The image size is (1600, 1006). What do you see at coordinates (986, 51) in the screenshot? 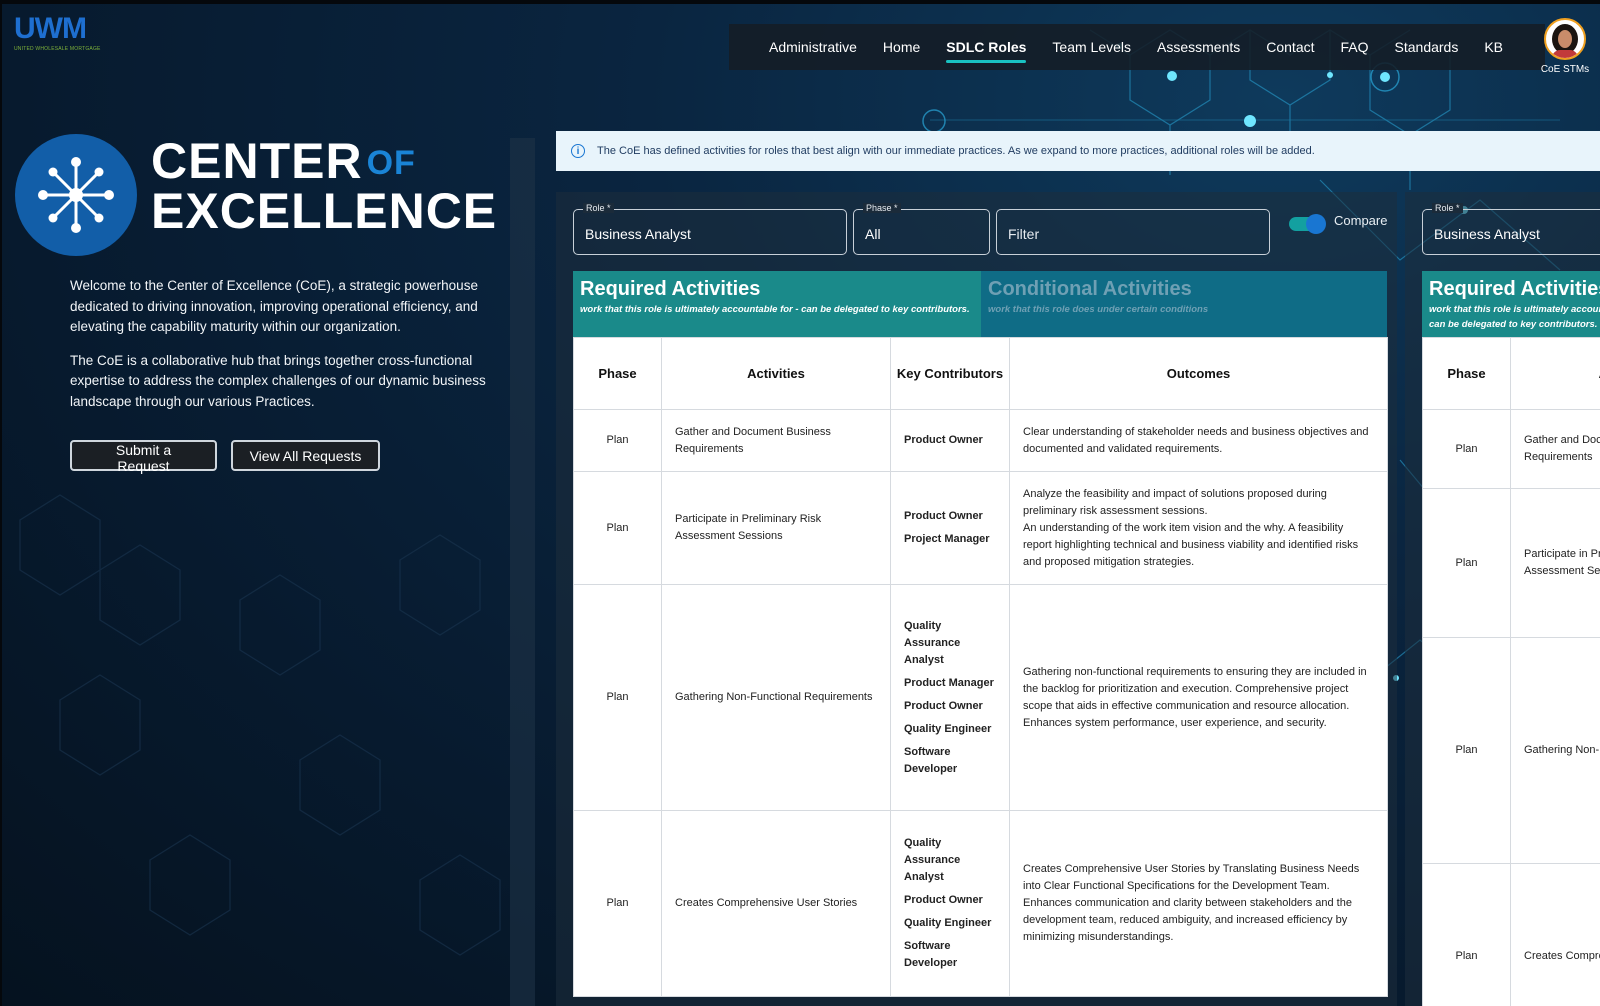
I see `nav-sdlc-roles: SDLC Roles` at bounding box center [986, 51].